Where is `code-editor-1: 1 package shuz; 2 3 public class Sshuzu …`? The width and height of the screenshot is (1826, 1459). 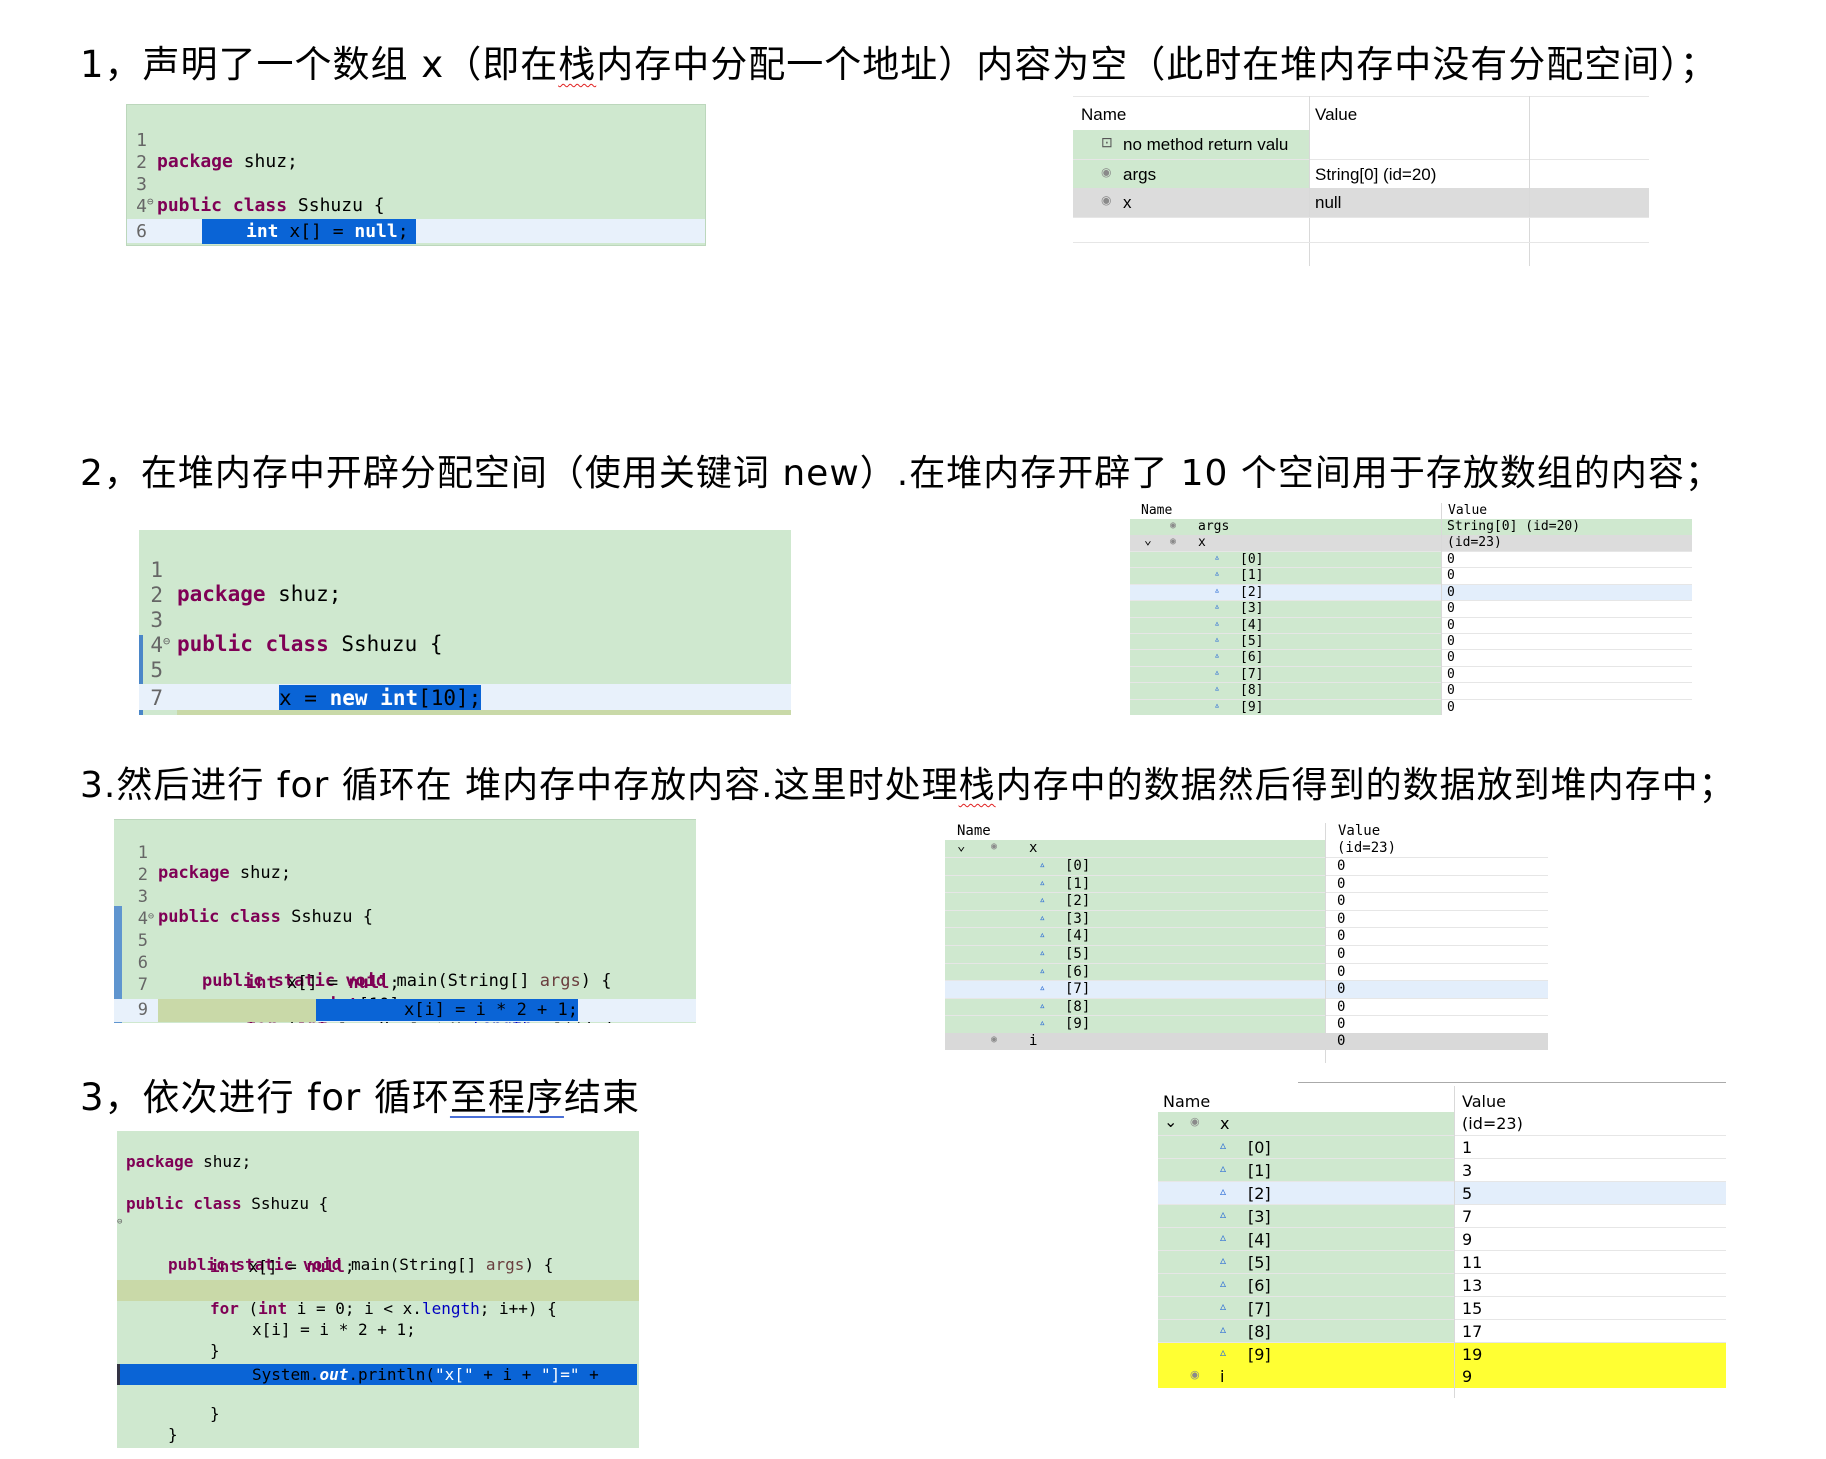 code-editor-1: 1 package shuz; 2 3 public class Sshuzu … is located at coordinates (416, 175).